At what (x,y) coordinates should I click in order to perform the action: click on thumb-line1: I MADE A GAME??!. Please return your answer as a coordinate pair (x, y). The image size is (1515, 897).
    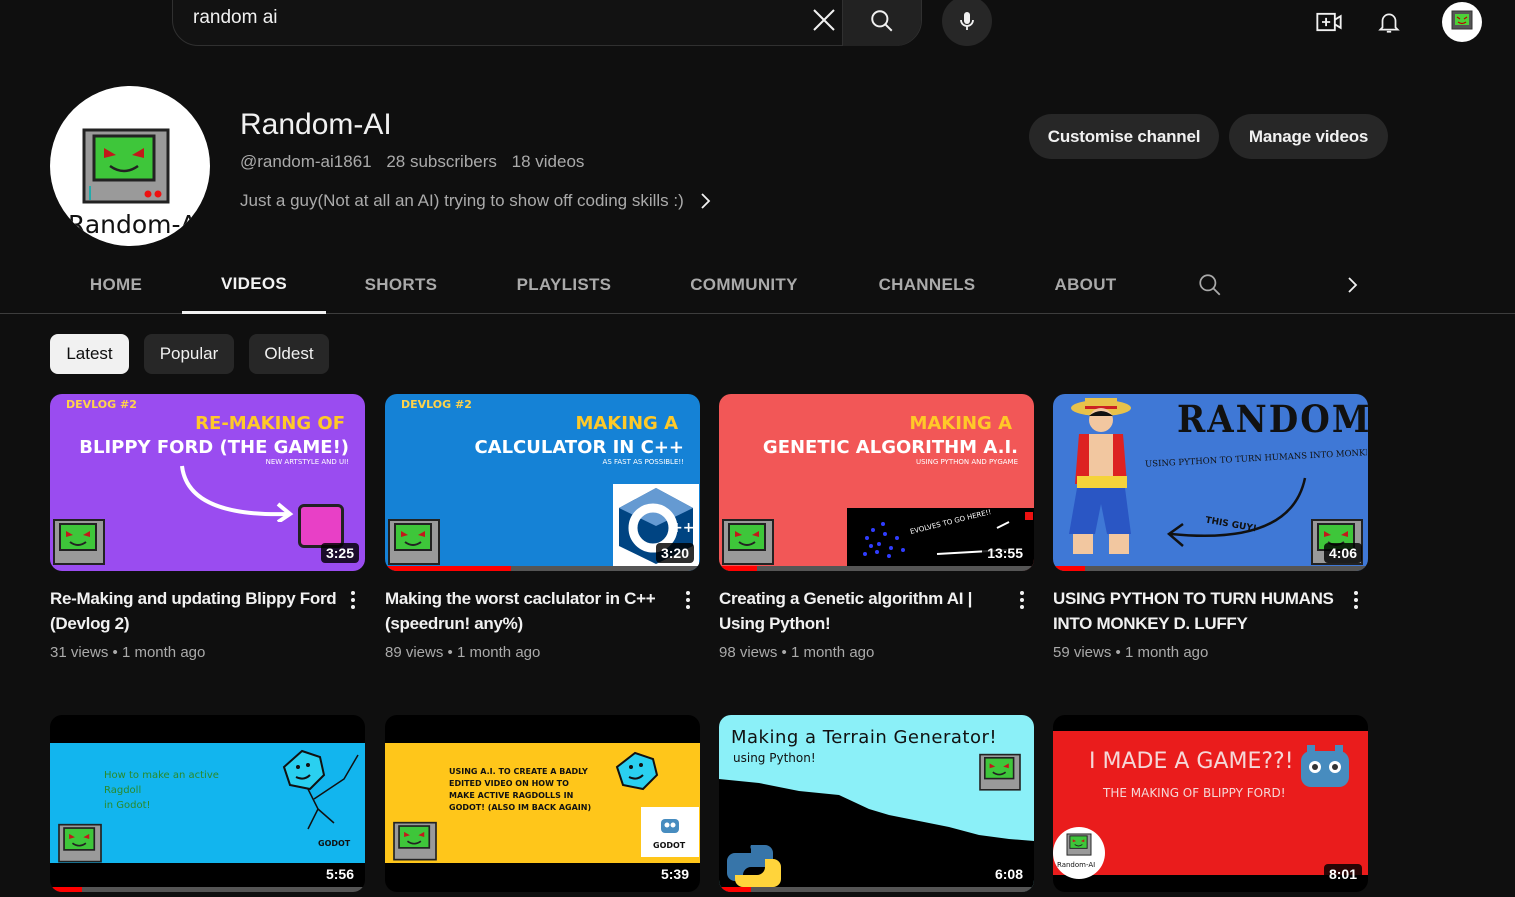
    Looking at the image, I should click on (1191, 761).